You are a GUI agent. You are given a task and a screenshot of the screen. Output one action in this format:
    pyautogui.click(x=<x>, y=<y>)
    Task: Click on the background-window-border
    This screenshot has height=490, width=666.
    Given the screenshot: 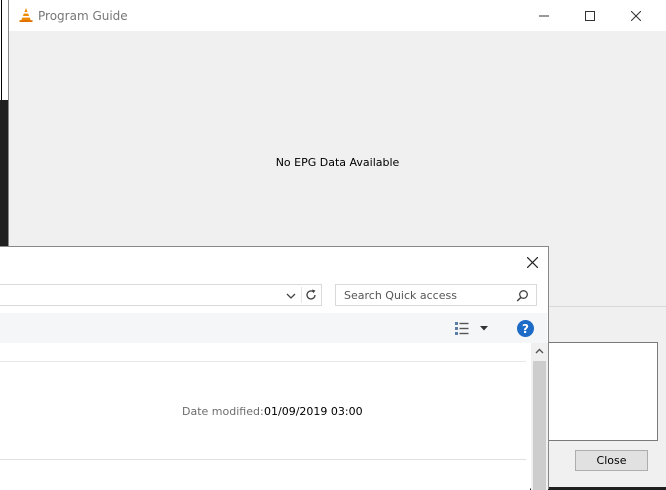 What is the action you would take?
    pyautogui.click(x=1, y=50)
    